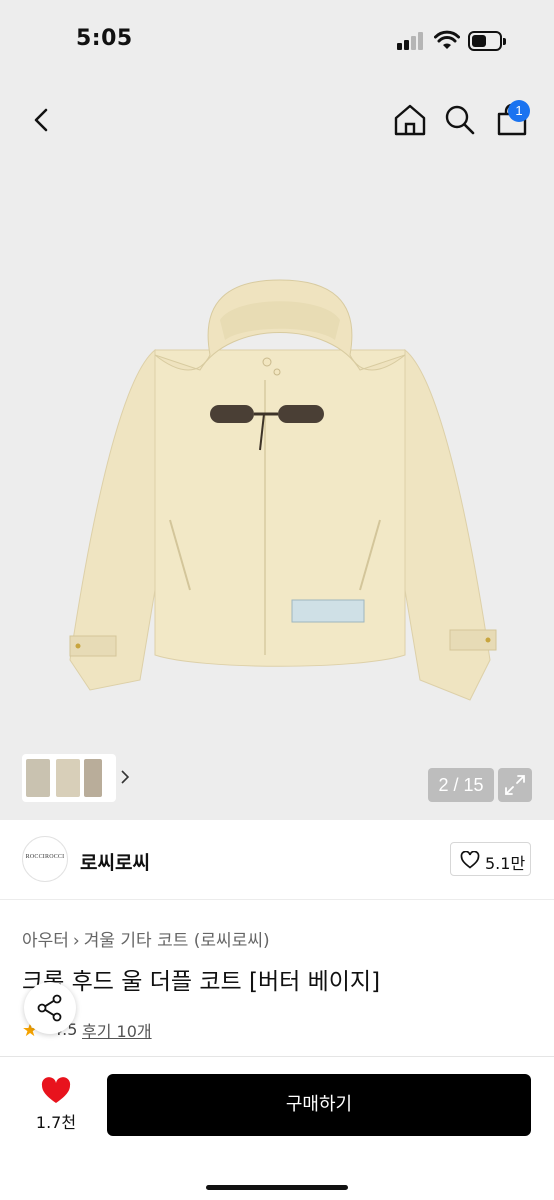  What do you see at coordinates (461, 785) in the screenshot?
I see `image-counter: 2 / 15` at bounding box center [461, 785].